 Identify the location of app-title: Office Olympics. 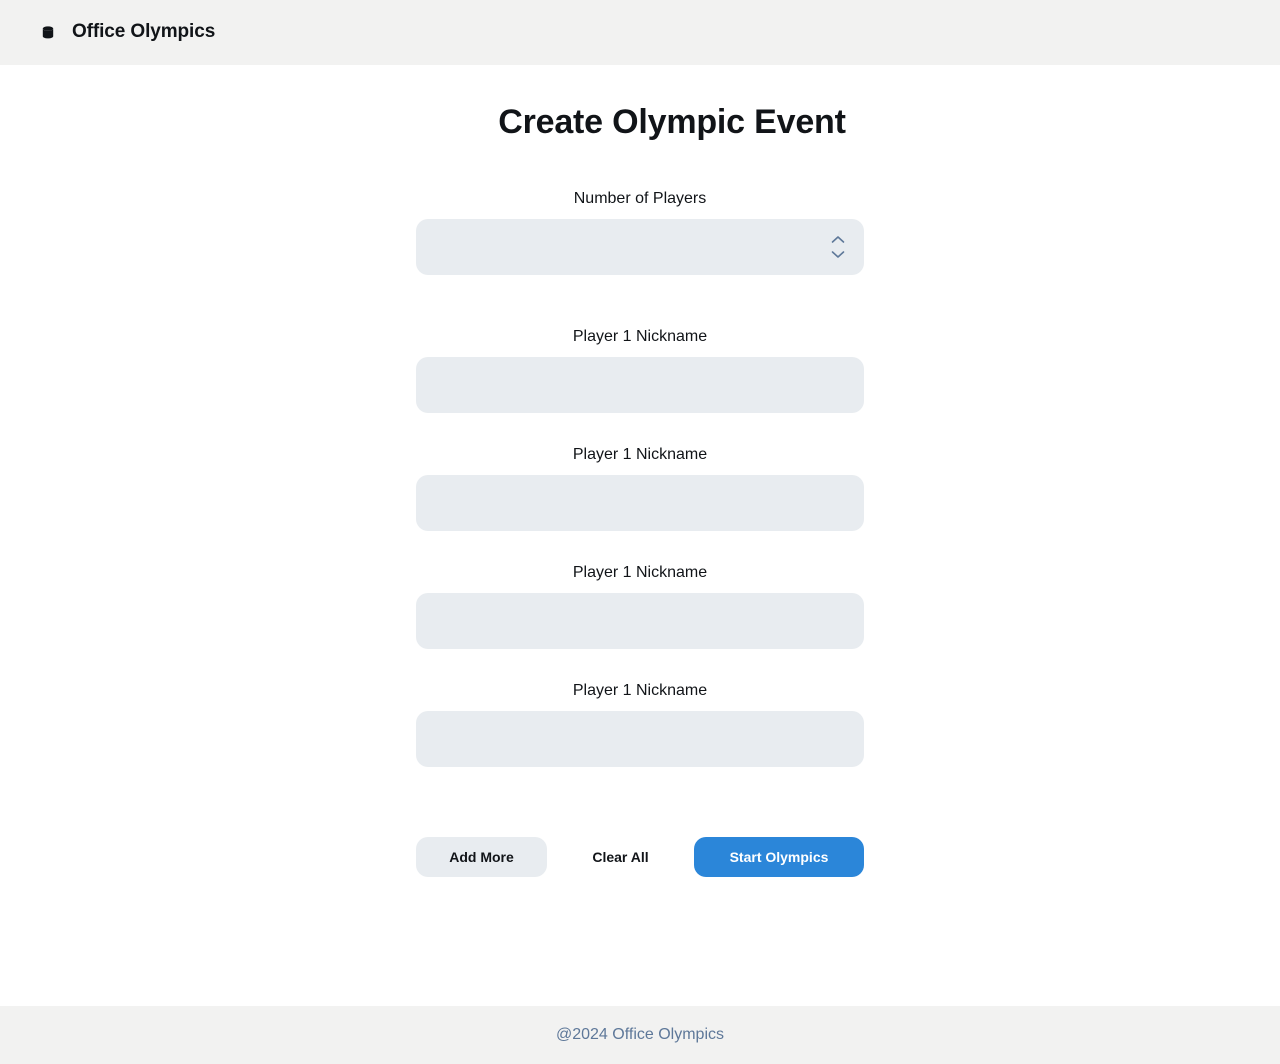
(143, 32).